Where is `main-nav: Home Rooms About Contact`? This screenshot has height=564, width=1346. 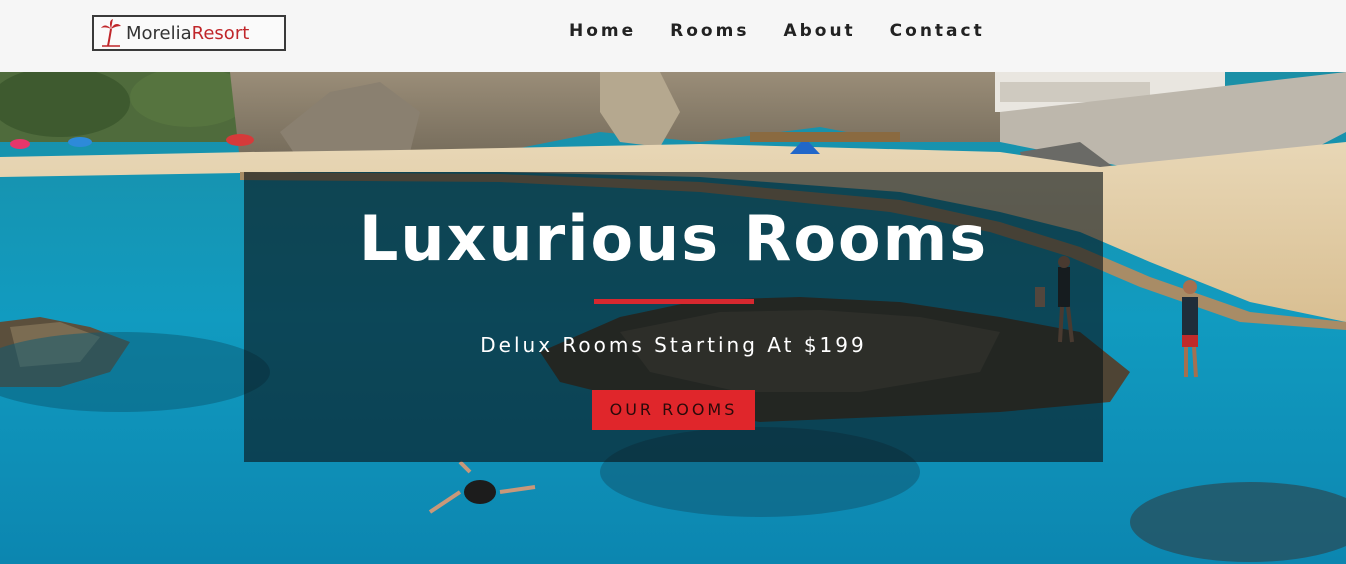
main-nav: Home Rooms About Contact is located at coordinates (777, 31).